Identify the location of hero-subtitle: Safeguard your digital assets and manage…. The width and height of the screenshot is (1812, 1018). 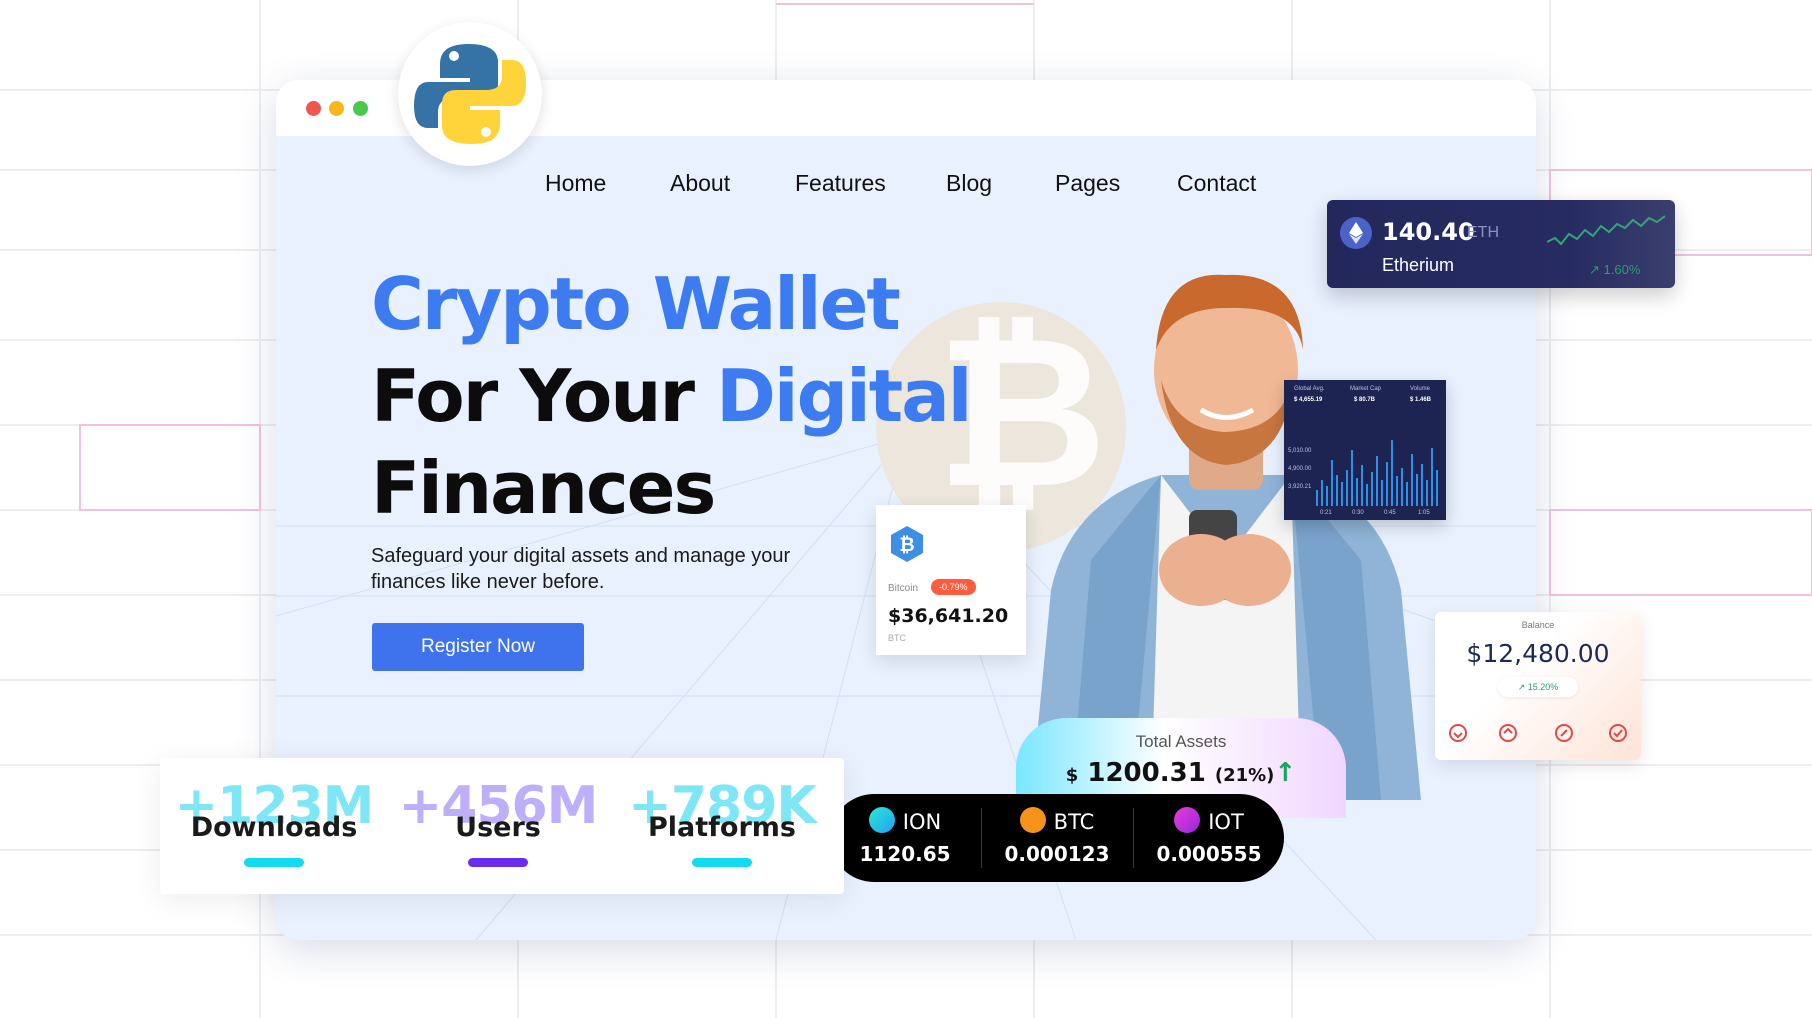
(581, 569).